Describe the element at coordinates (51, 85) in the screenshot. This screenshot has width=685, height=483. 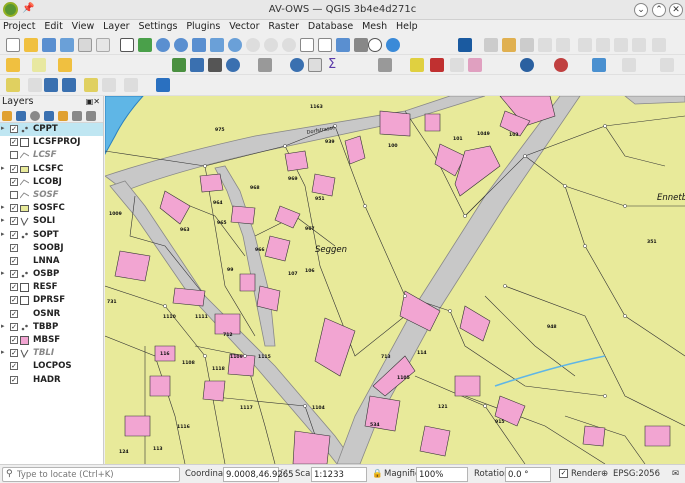
I see `label-rotate-icon` at that location.